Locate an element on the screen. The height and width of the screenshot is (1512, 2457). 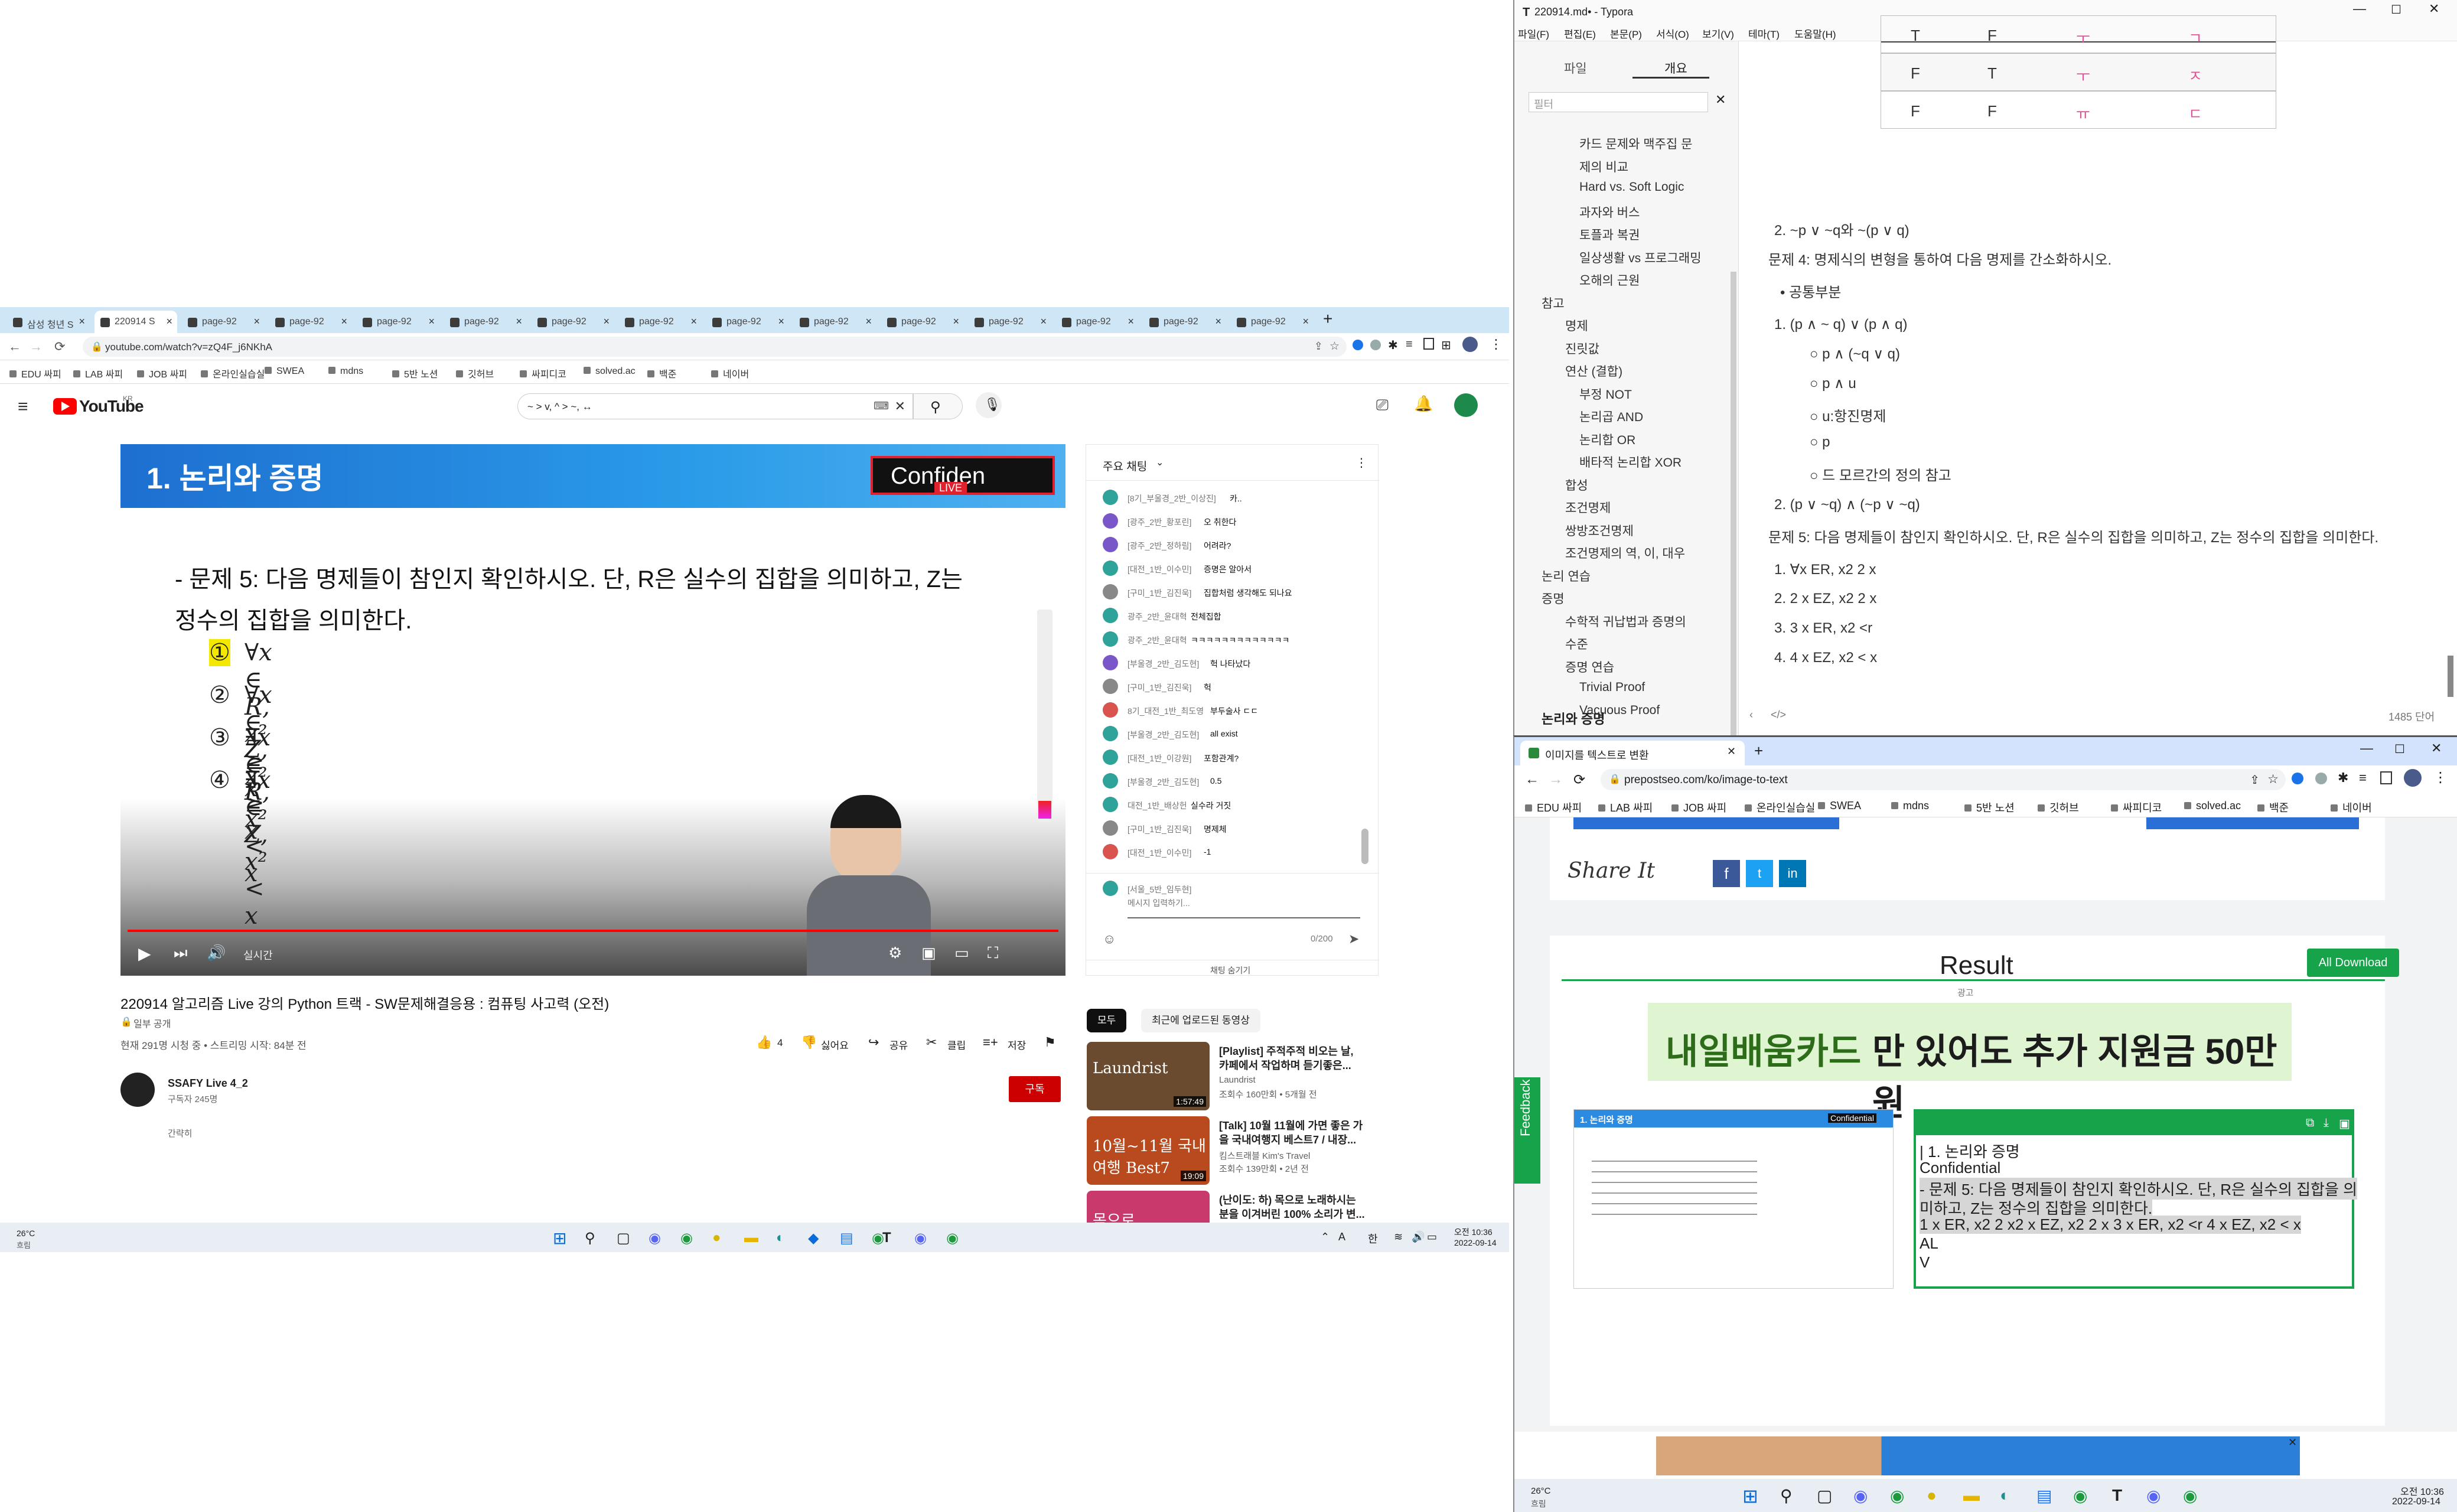
chevron-up-icon: ⌃ is located at coordinates (1325, 1237).